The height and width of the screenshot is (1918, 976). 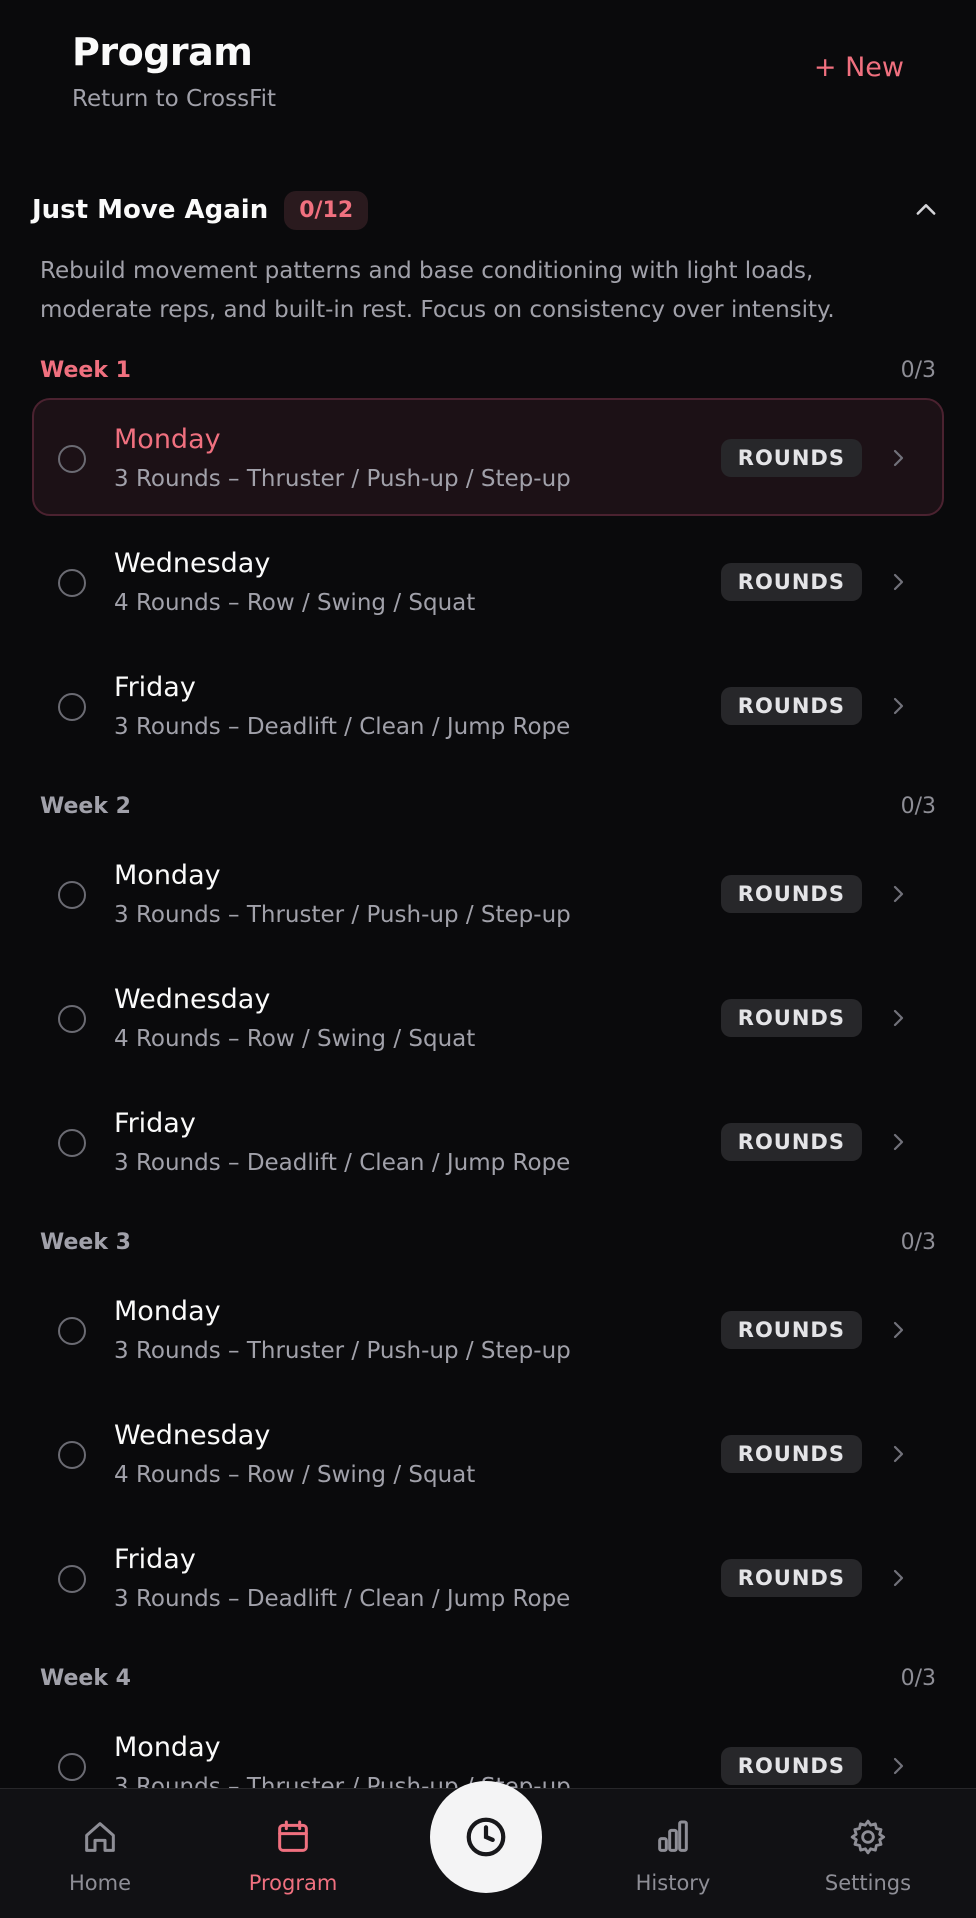 I want to click on week-label: Week 4, so click(x=85, y=1678).